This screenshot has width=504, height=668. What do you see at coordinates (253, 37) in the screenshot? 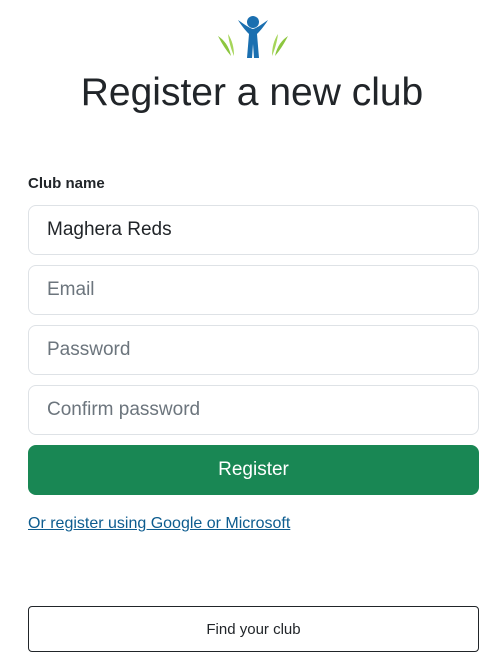
I see `club-logo-icon` at bounding box center [253, 37].